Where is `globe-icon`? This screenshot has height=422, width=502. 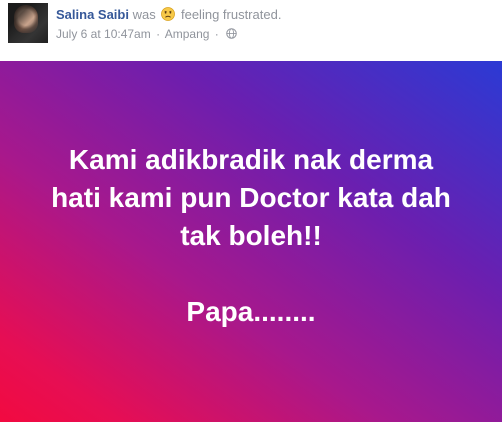 globe-icon is located at coordinates (231, 33).